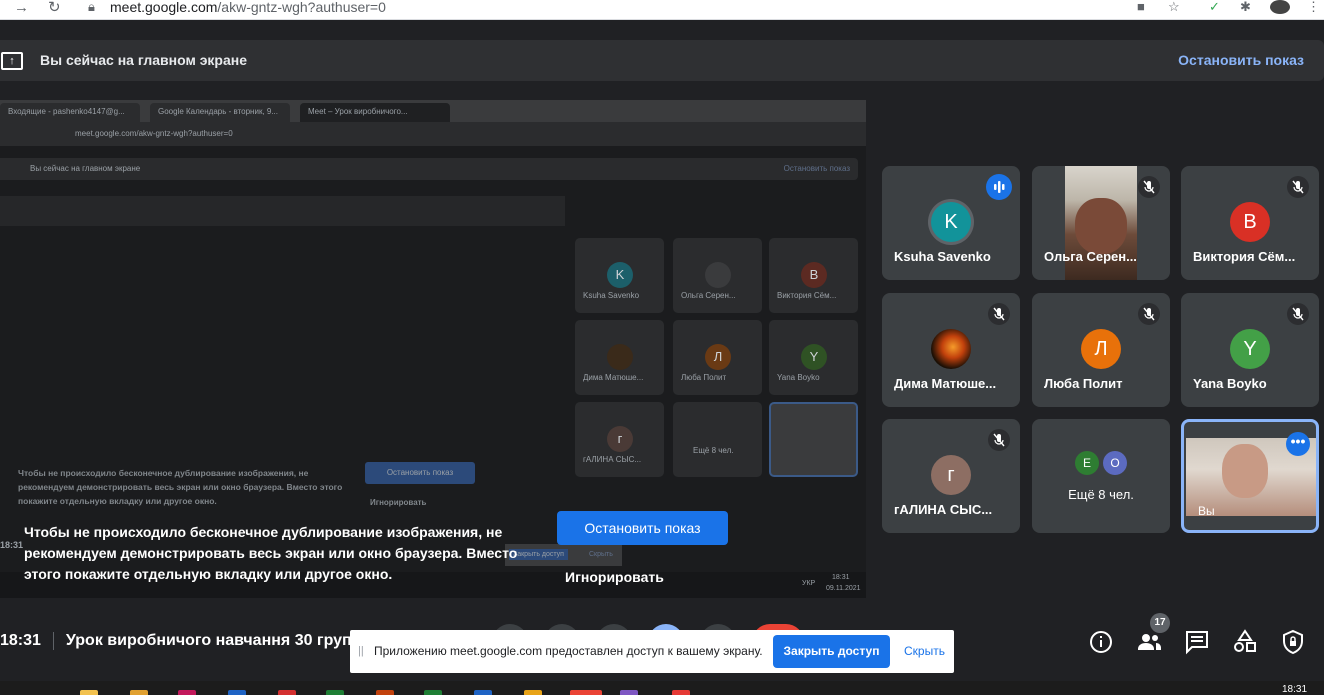 This screenshot has width=1324, height=695. I want to click on word-icon, so click(237, 692).